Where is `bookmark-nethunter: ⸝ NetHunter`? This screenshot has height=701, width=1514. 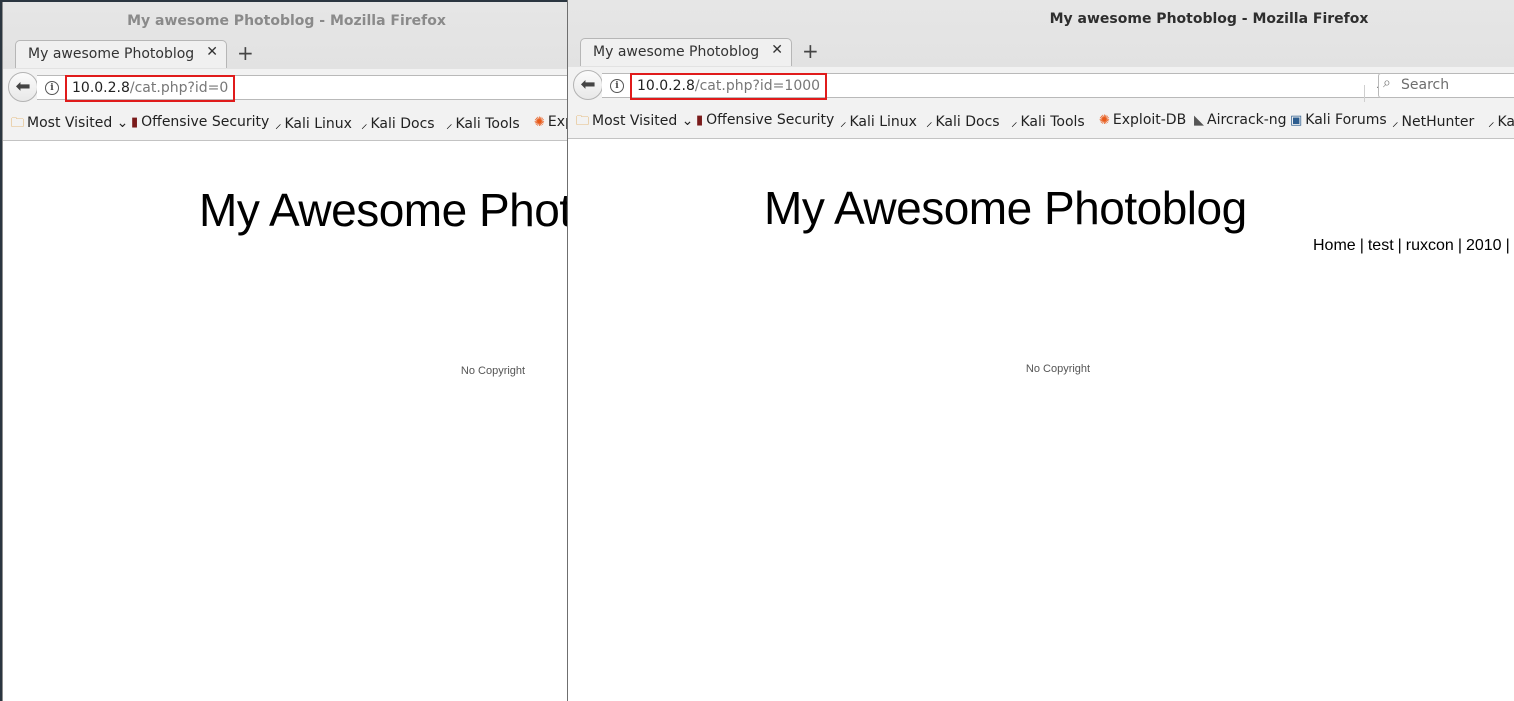 bookmark-nethunter: ⸝ NetHunter is located at coordinates (1433, 121).